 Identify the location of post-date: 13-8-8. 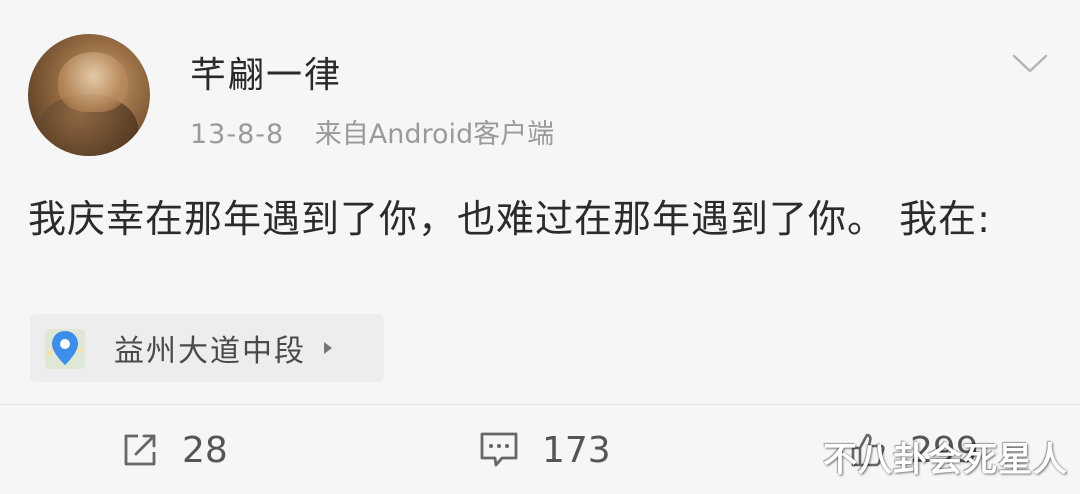
(237, 134).